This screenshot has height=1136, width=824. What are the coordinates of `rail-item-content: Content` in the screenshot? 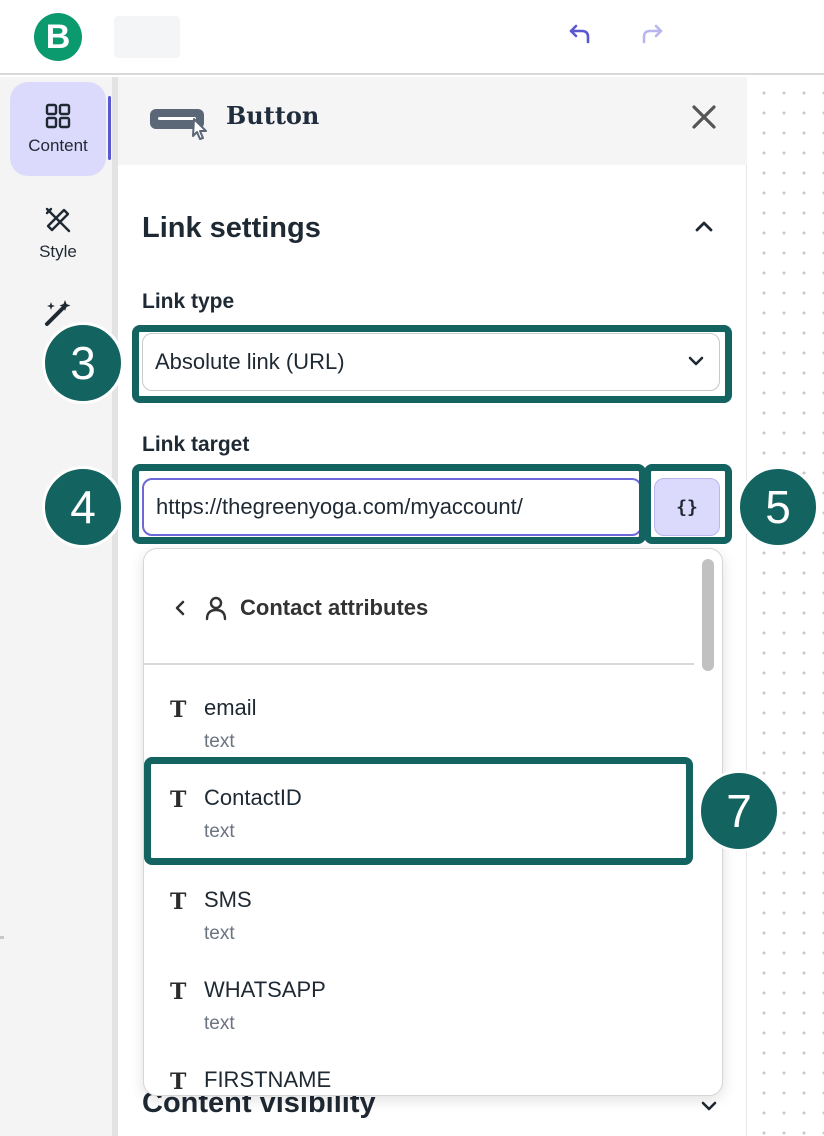 It's located at (58, 129).